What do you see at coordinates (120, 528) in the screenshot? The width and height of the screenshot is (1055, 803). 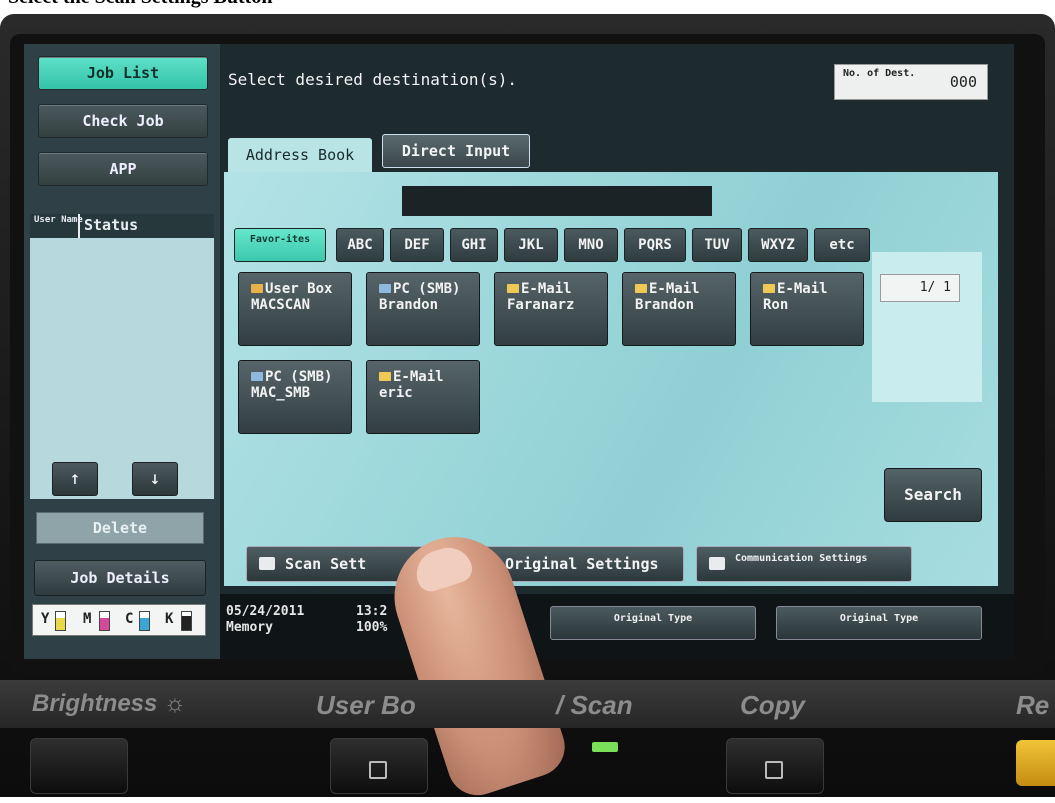 I see `delete-button: Delete` at bounding box center [120, 528].